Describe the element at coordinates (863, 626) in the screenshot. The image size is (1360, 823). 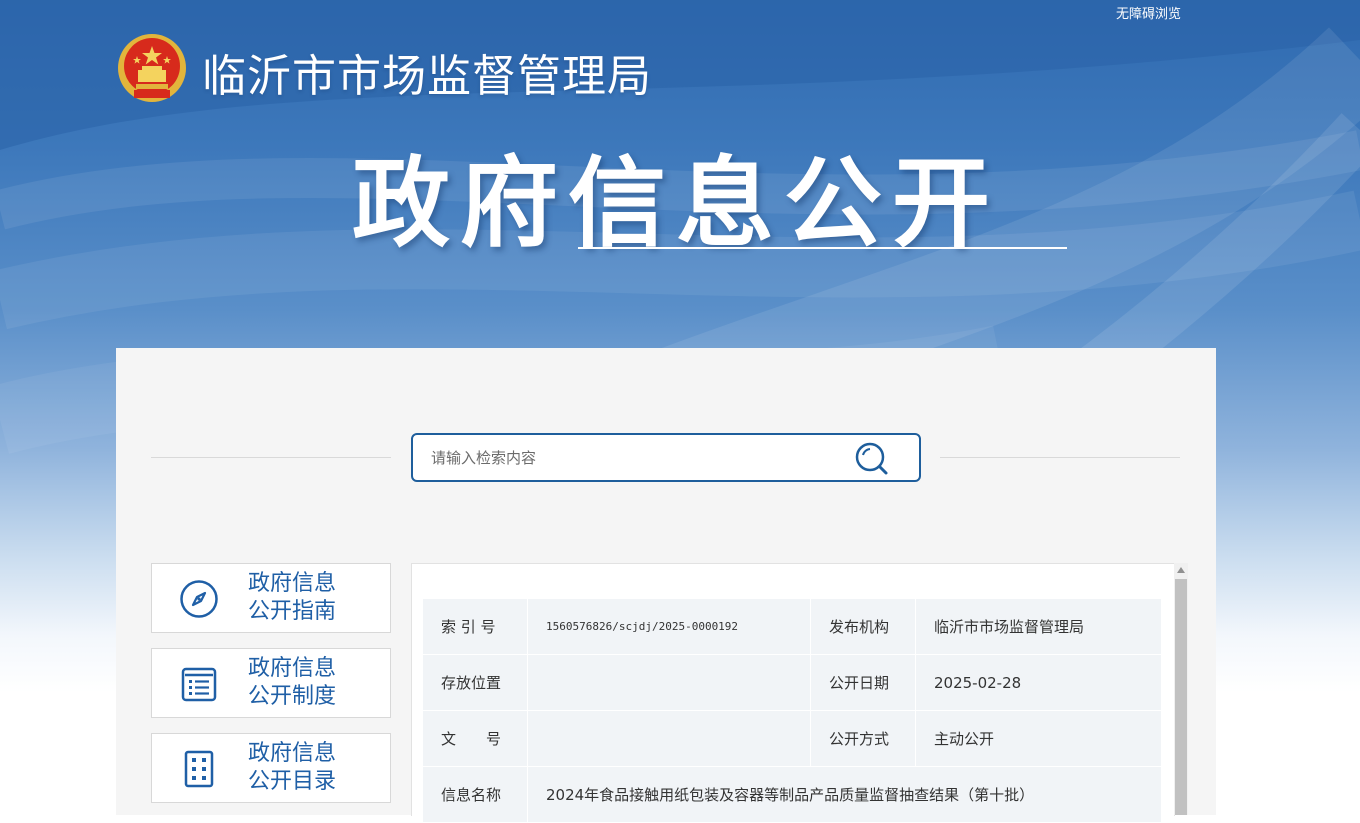
I see `publisher-label: 发布机构` at that location.